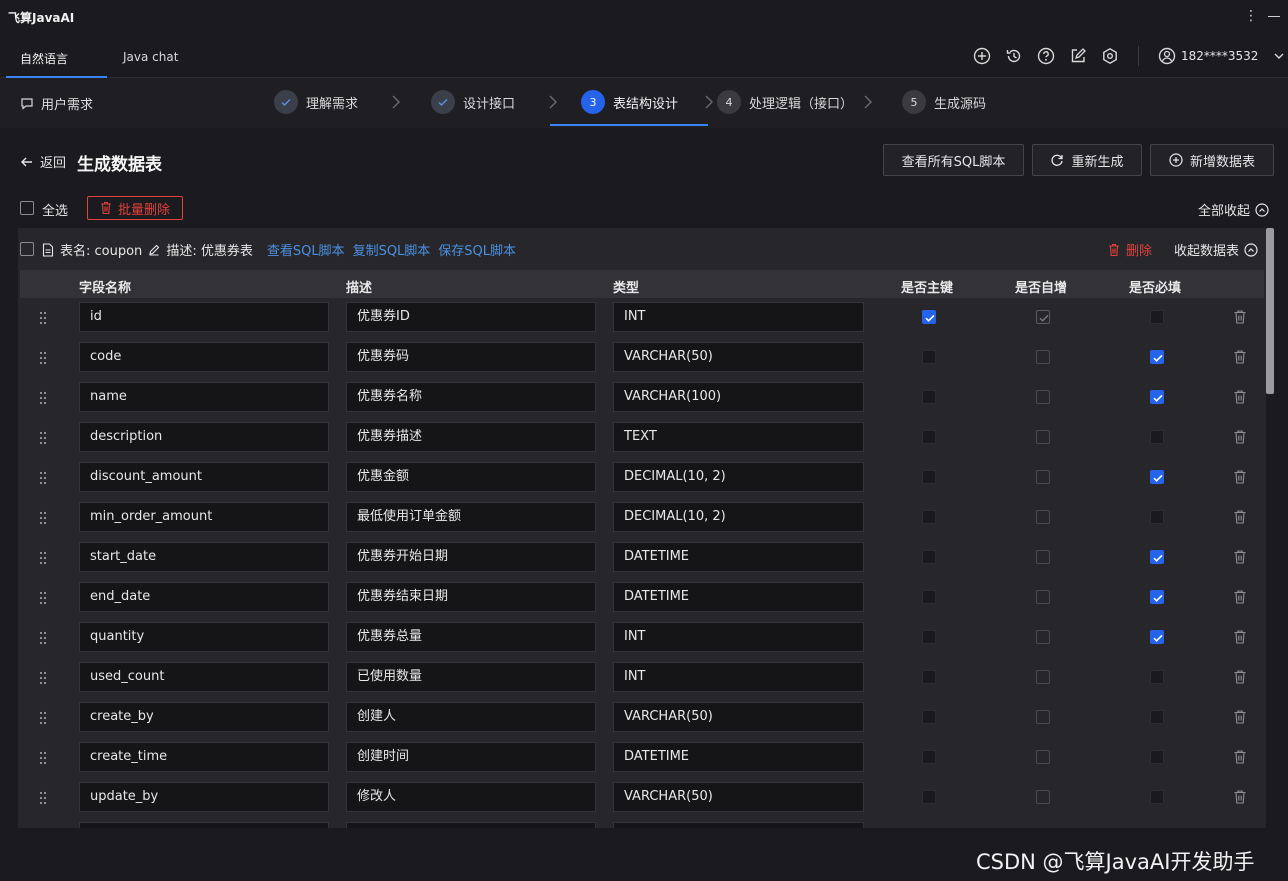 The image size is (1288, 881). What do you see at coordinates (471, 317) in the screenshot?
I see `field-desc-input: 优惠券ID` at bounding box center [471, 317].